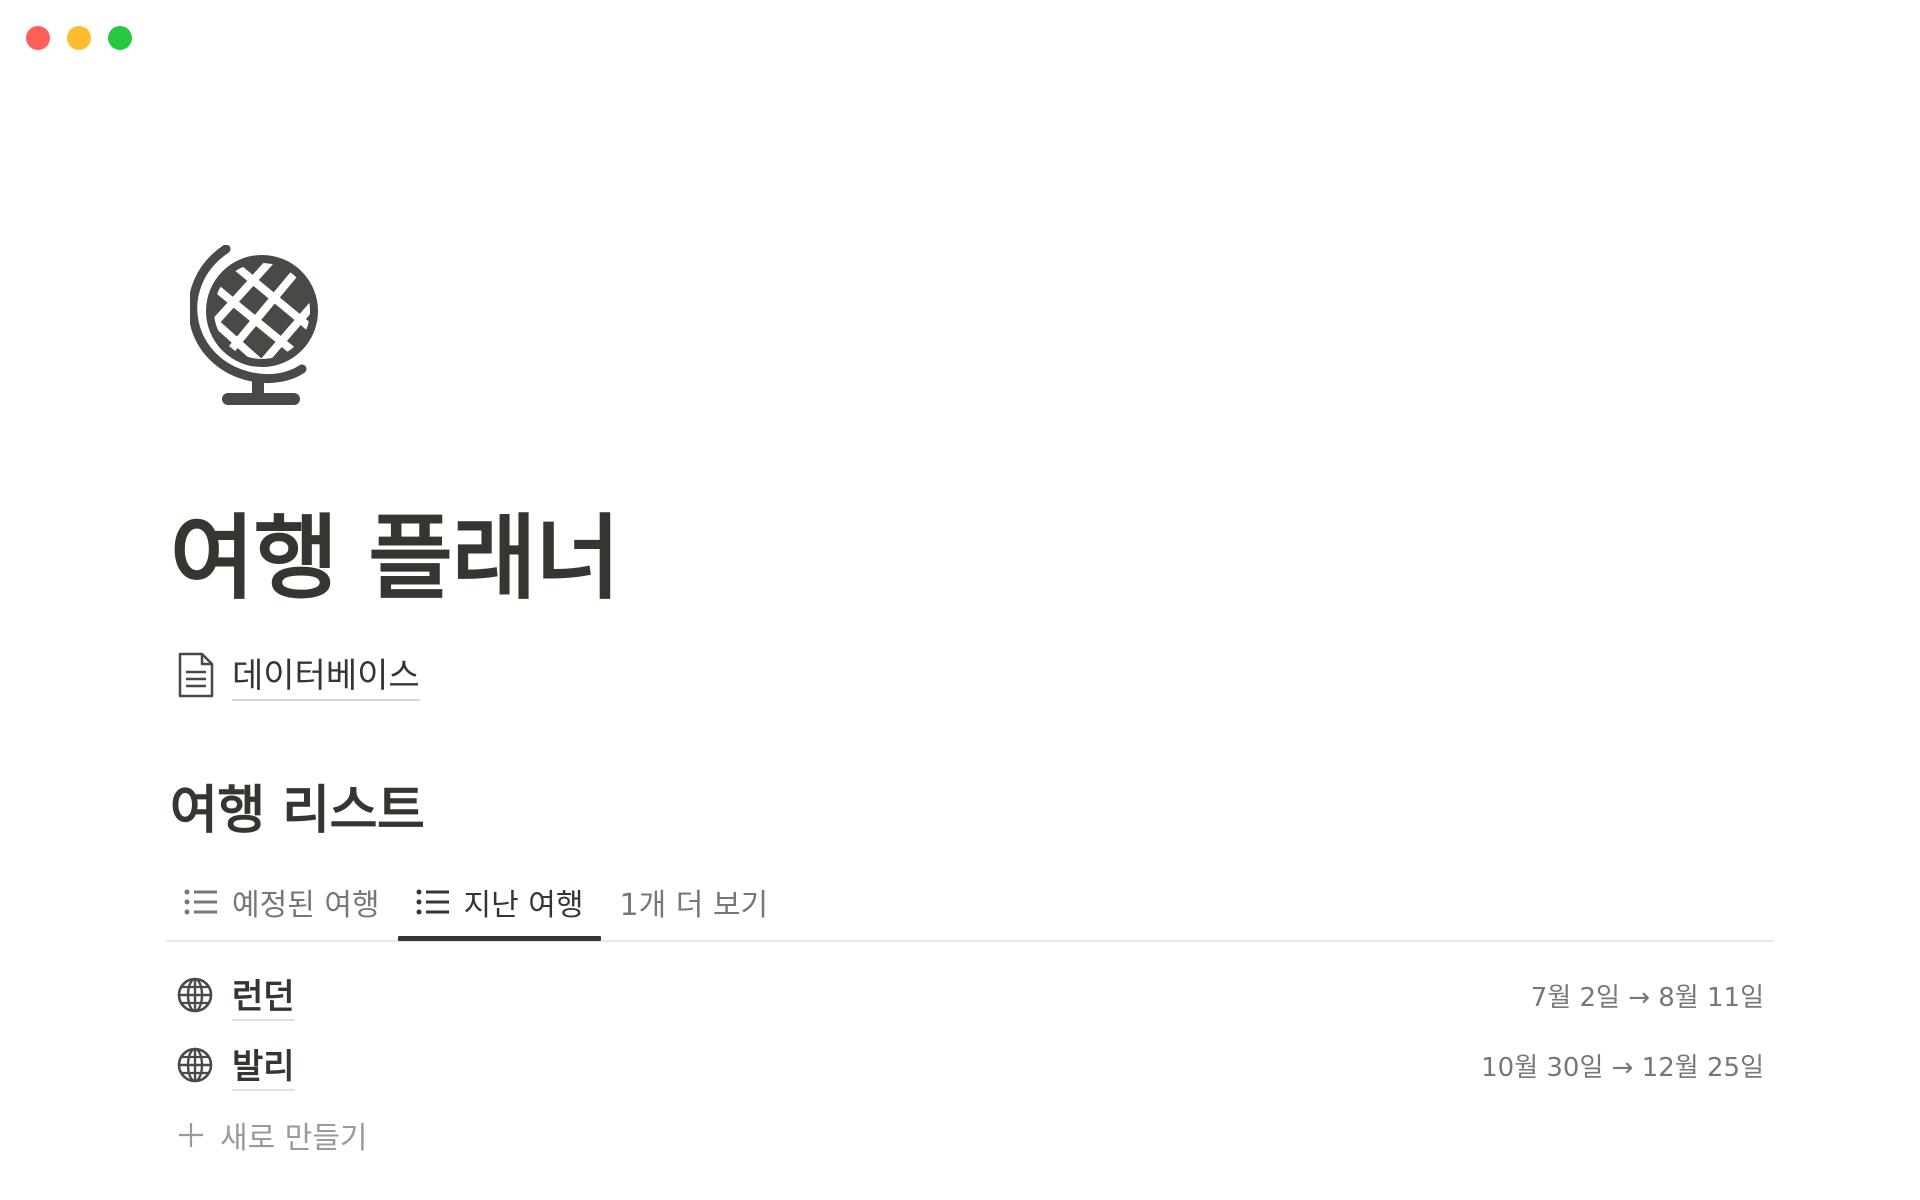 The width and height of the screenshot is (1920, 1200). What do you see at coordinates (306, 905) in the screenshot?
I see `tab-label: 예정된 여행` at bounding box center [306, 905].